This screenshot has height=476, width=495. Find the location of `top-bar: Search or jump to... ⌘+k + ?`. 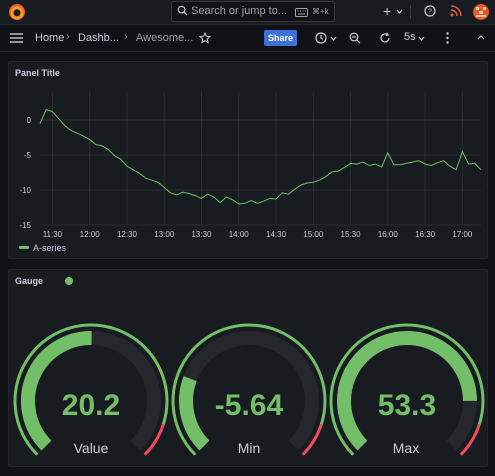

top-bar: Search or jump to... ⌘+k + ? is located at coordinates (247, 12).